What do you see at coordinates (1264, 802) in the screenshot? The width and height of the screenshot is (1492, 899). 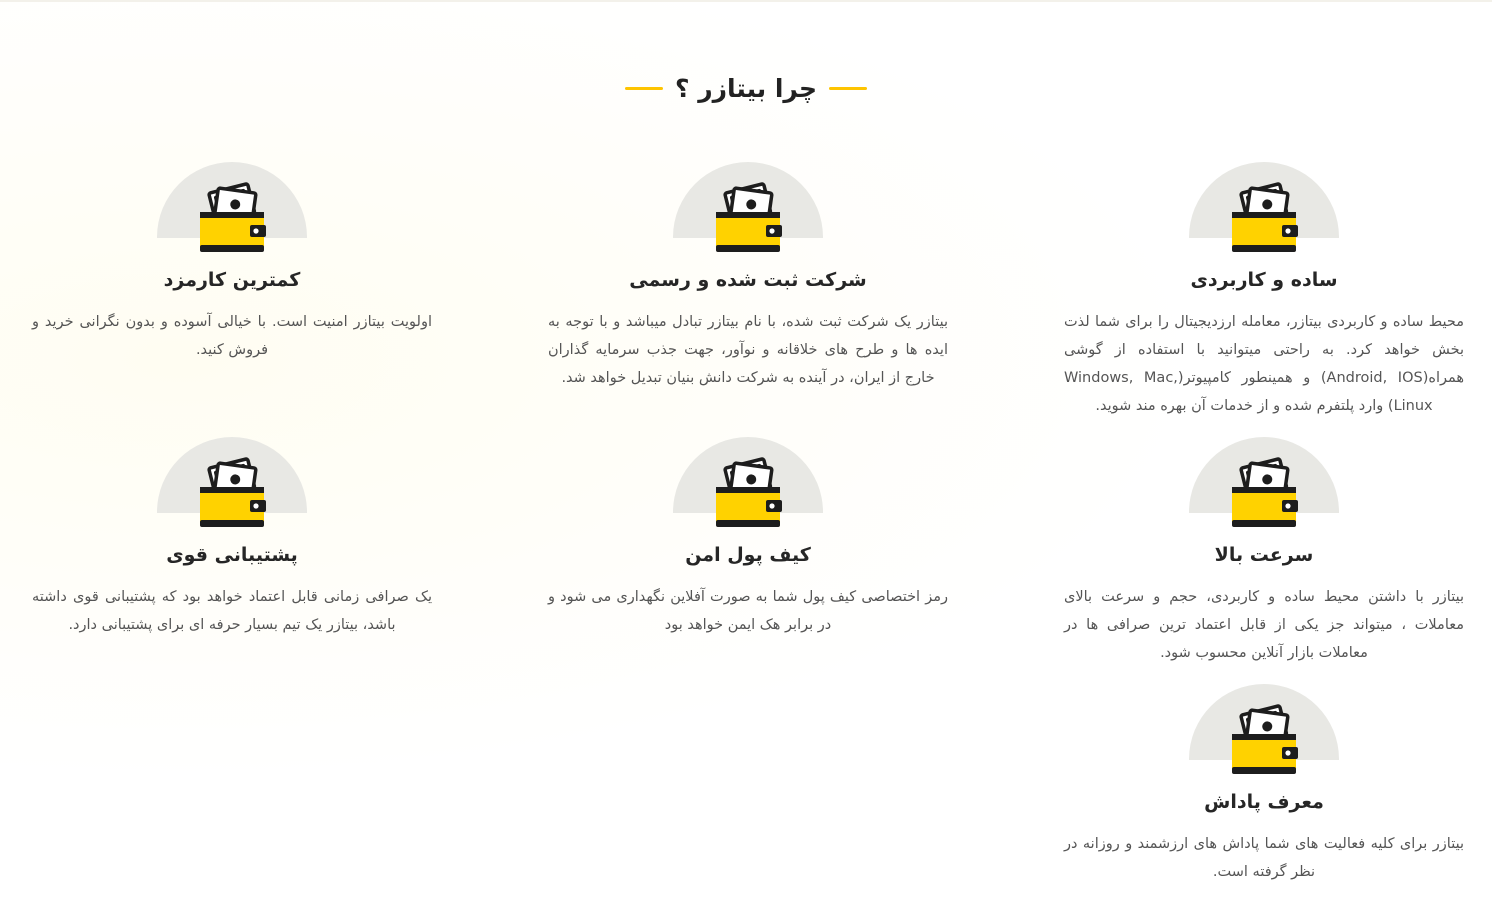 I see `feature-title: معرف پاداش` at bounding box center [1264, 802].